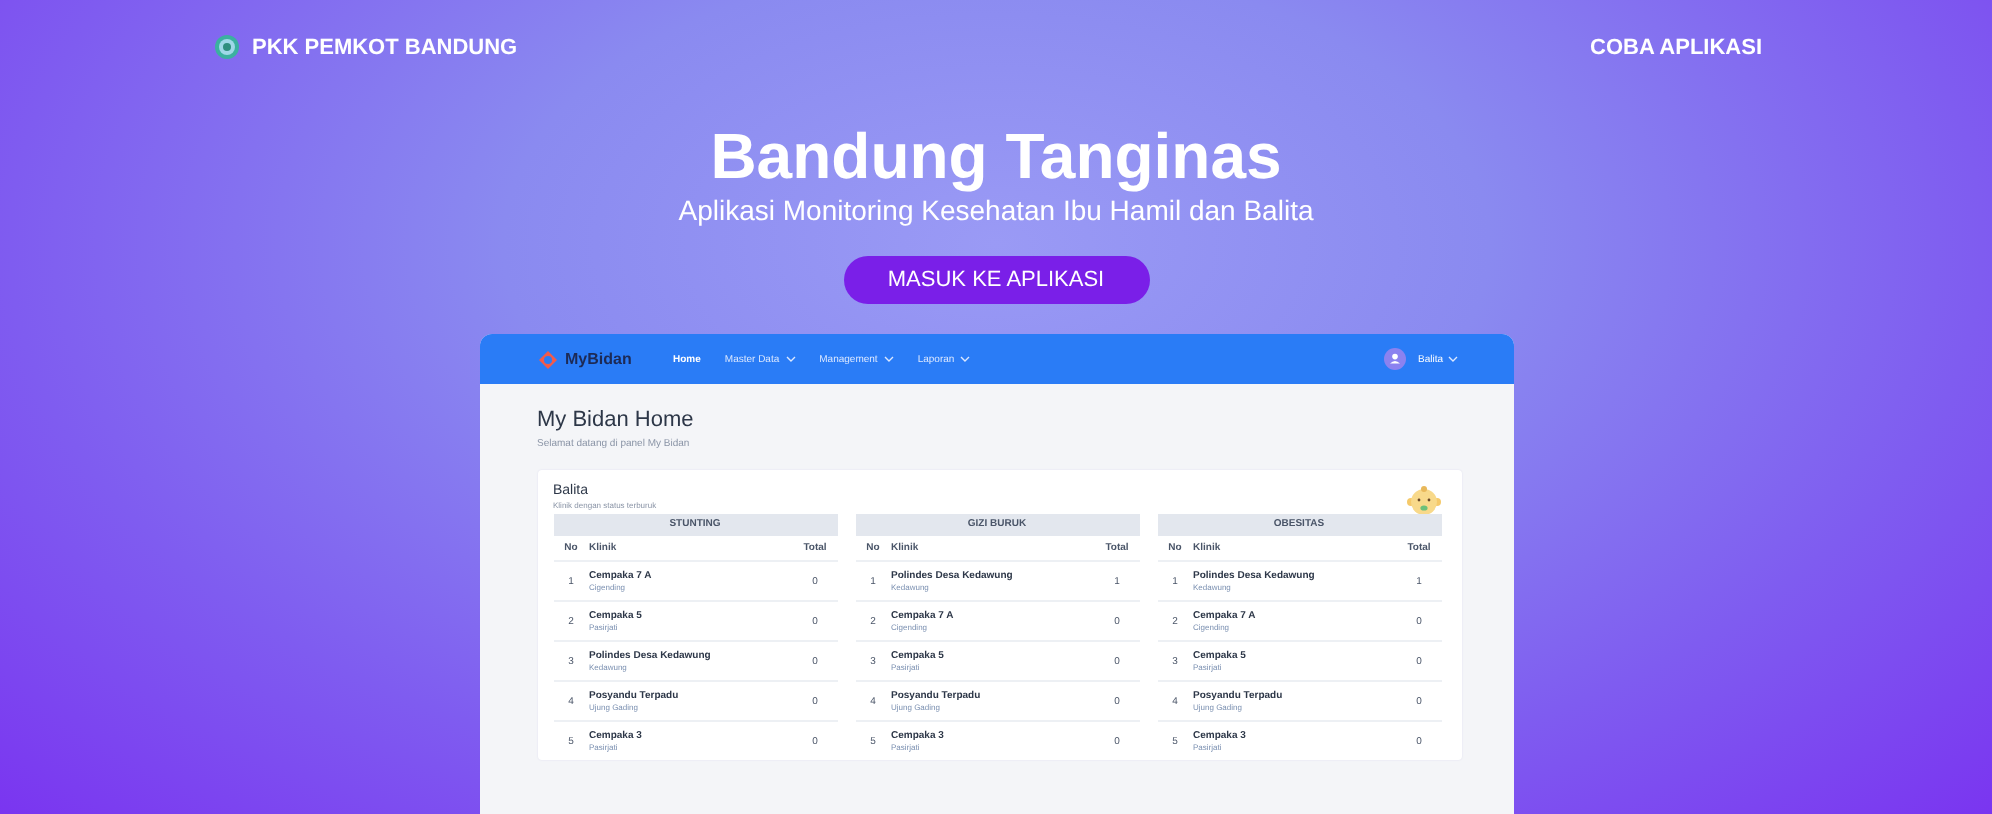  Describe the element at coordinates (1394, 359) in the screenshot. I see `user-avatar-icon` at that location.